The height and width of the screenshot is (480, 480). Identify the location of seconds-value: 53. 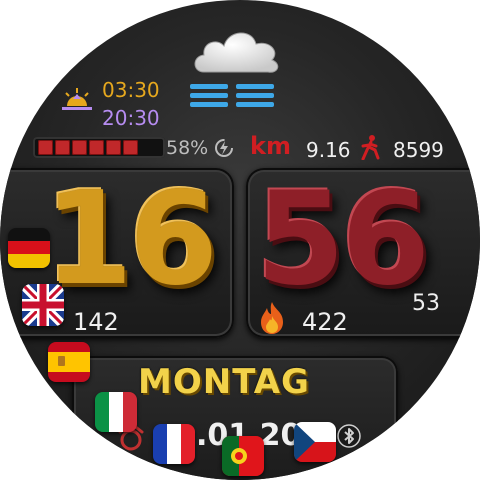
(426, 303).